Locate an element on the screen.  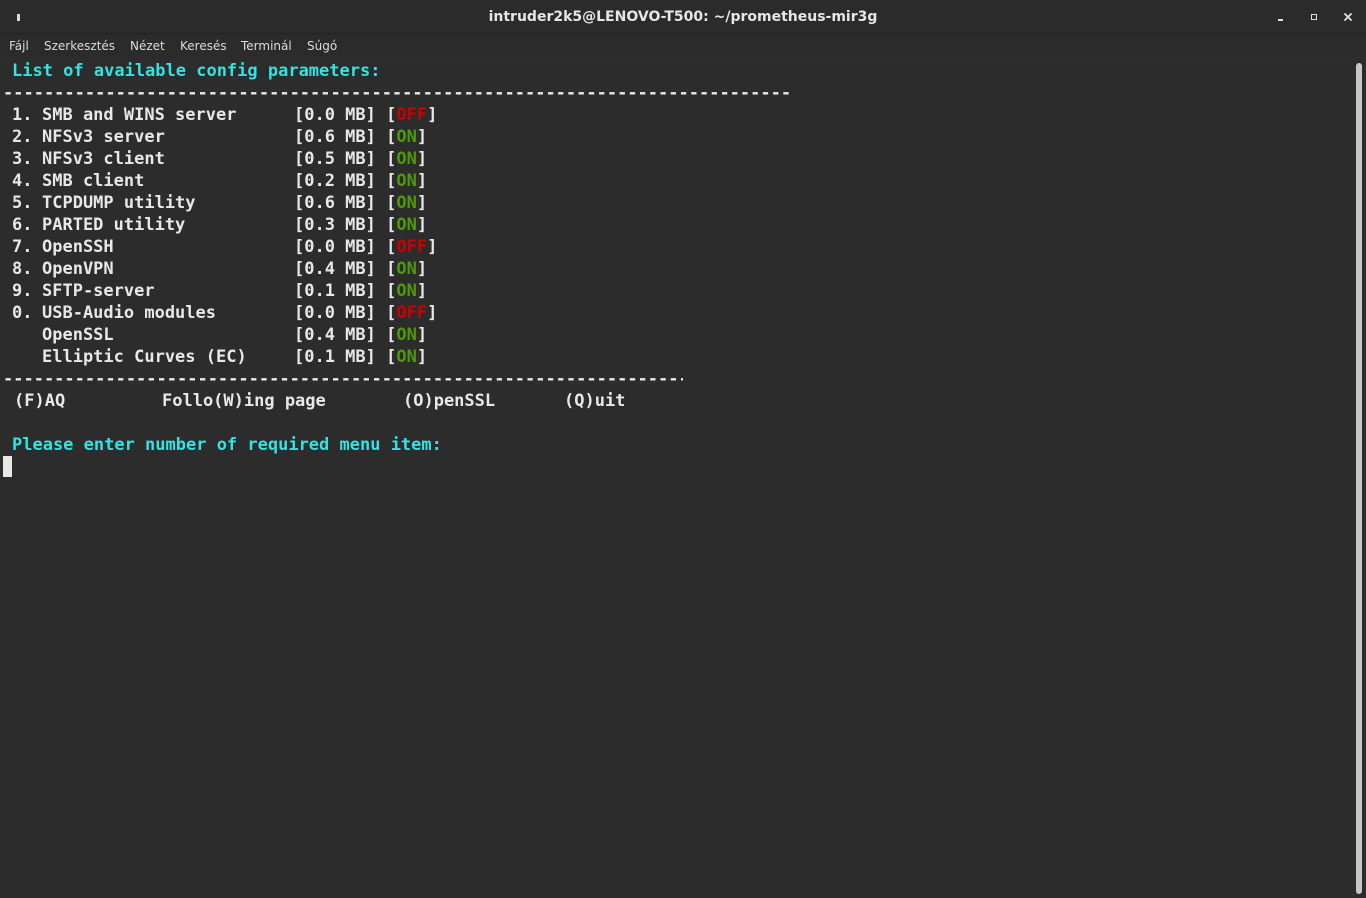
param-number: 0. is located at coordinates (22, 313).